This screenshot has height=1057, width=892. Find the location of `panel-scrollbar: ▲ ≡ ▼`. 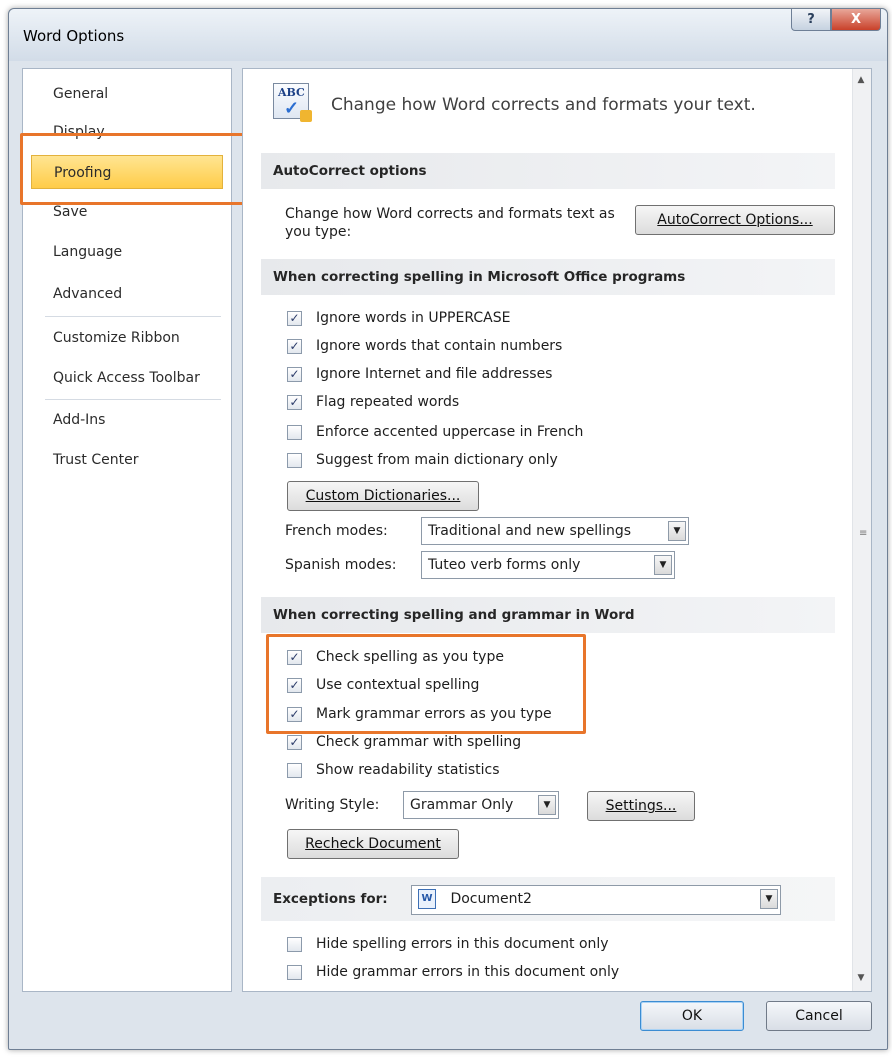

panel-scrollbar: ▲ ≡ ▼ is located at coordinates (861, 530).